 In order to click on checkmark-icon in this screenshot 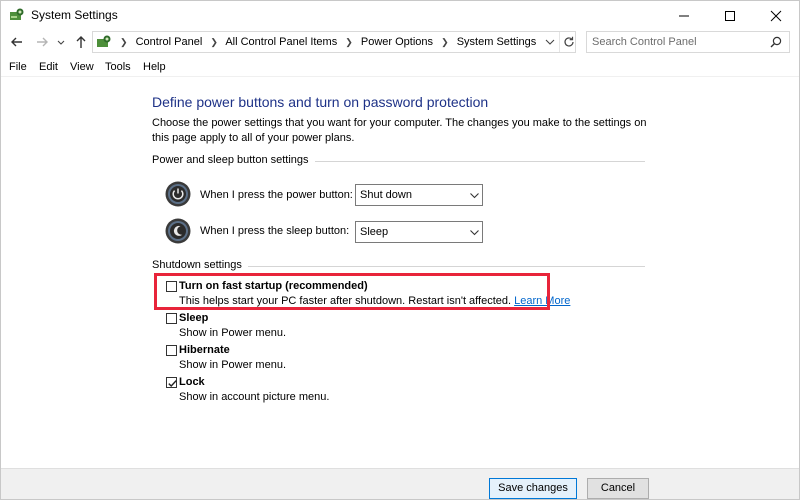, I will do `click(172, 384)`.